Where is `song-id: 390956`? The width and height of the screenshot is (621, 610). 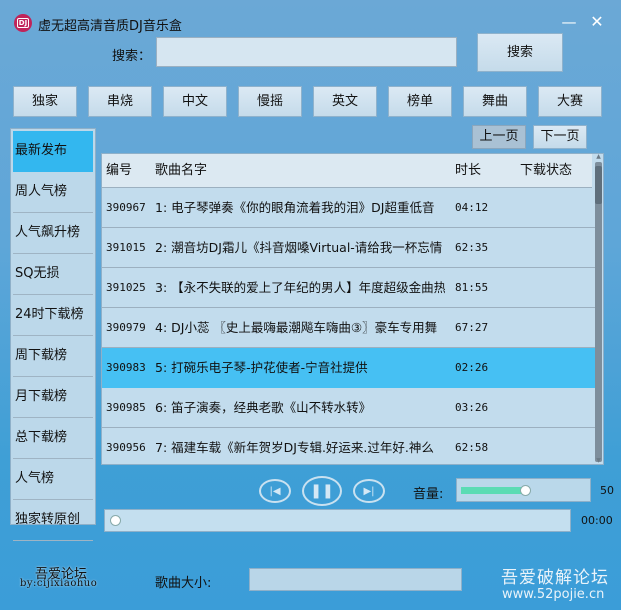 song-id: 390956 is located at coordinates (126, 447).